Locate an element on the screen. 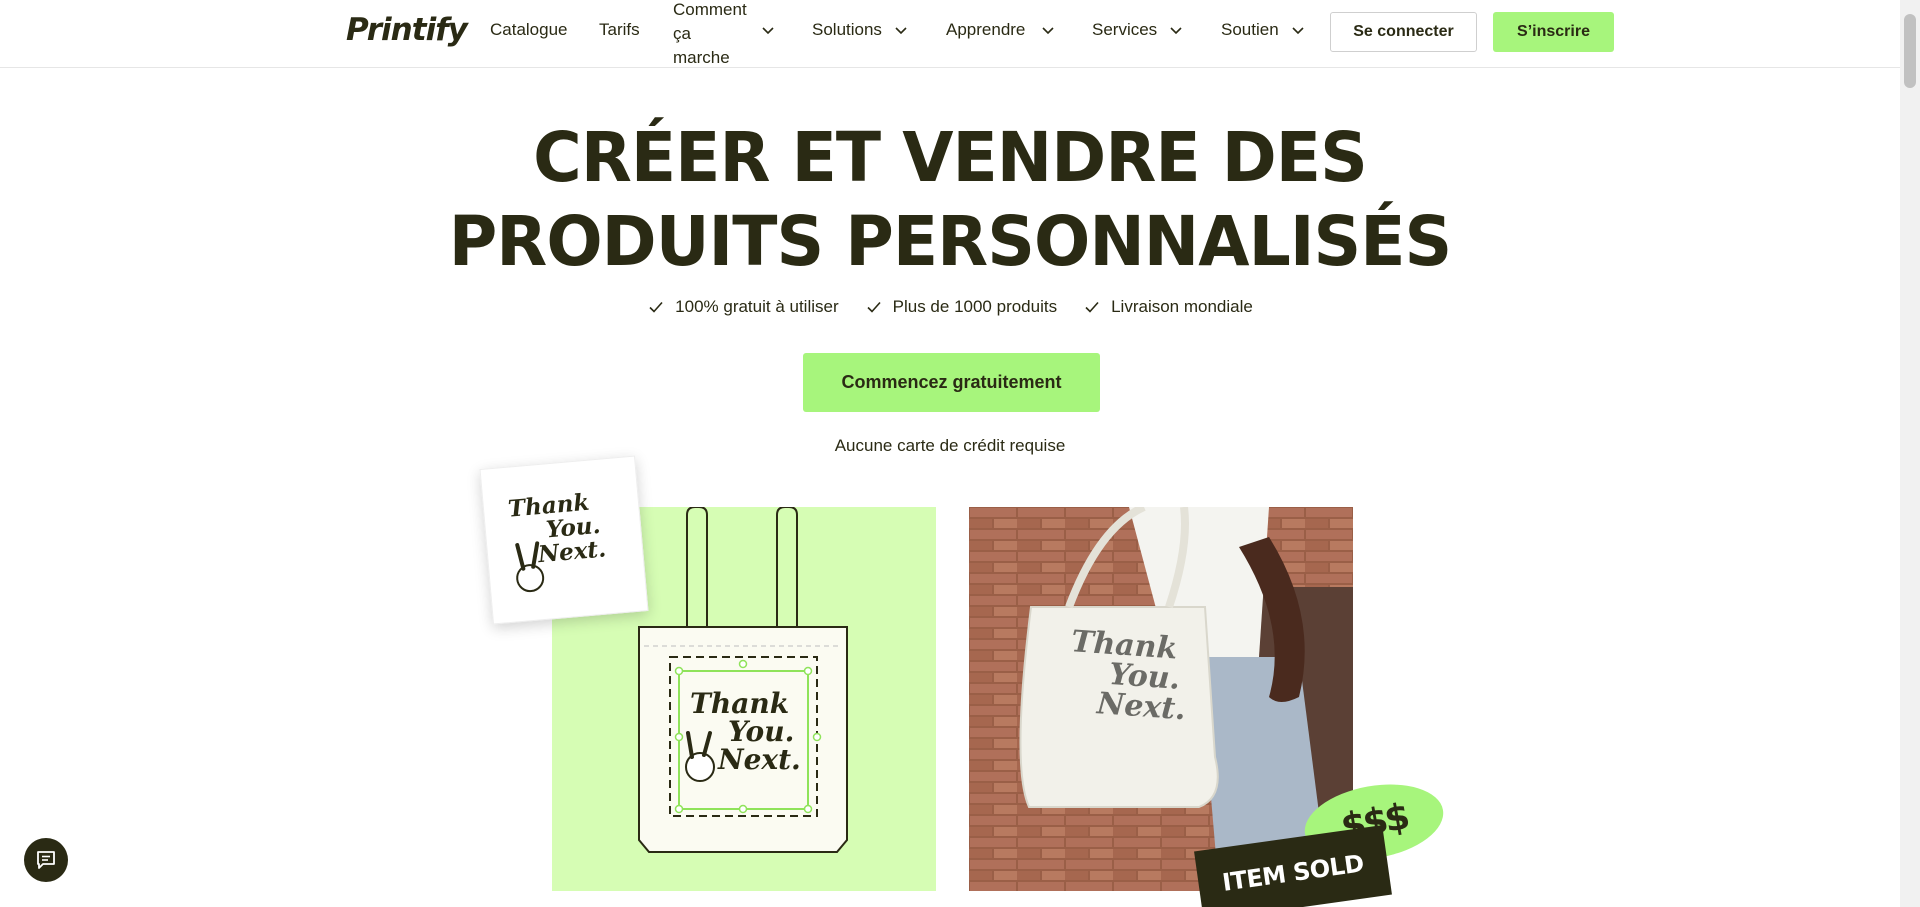 This screenshot has height=907, width=1920. design-word: You. is located at coordinates (761, 731).